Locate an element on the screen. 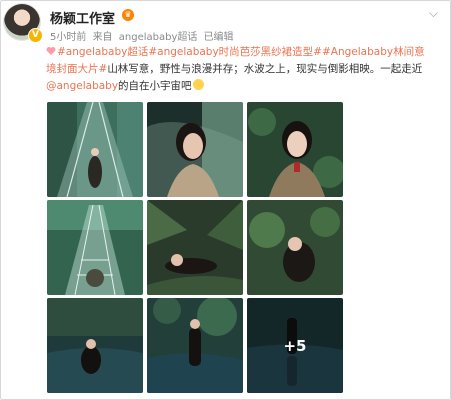  chevron-down-icon: ⌵ is located at coordinates (433, 13).